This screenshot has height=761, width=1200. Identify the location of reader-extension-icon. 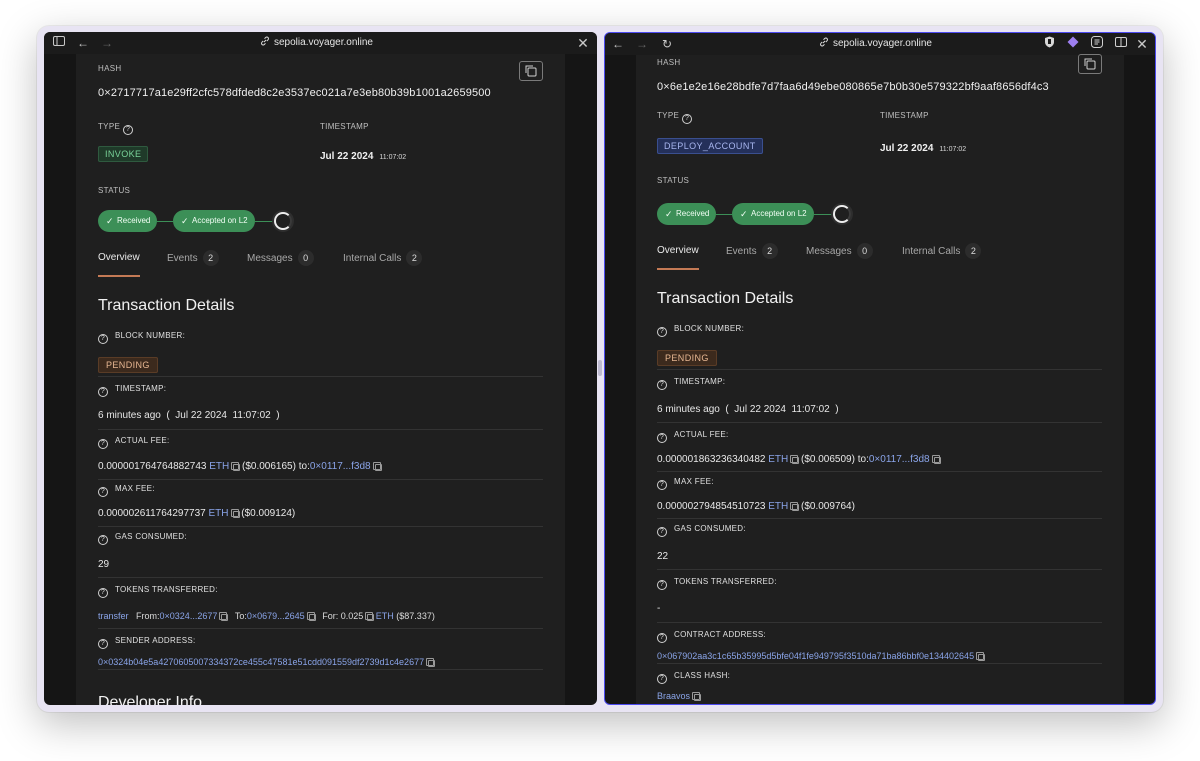
(1097, 44).